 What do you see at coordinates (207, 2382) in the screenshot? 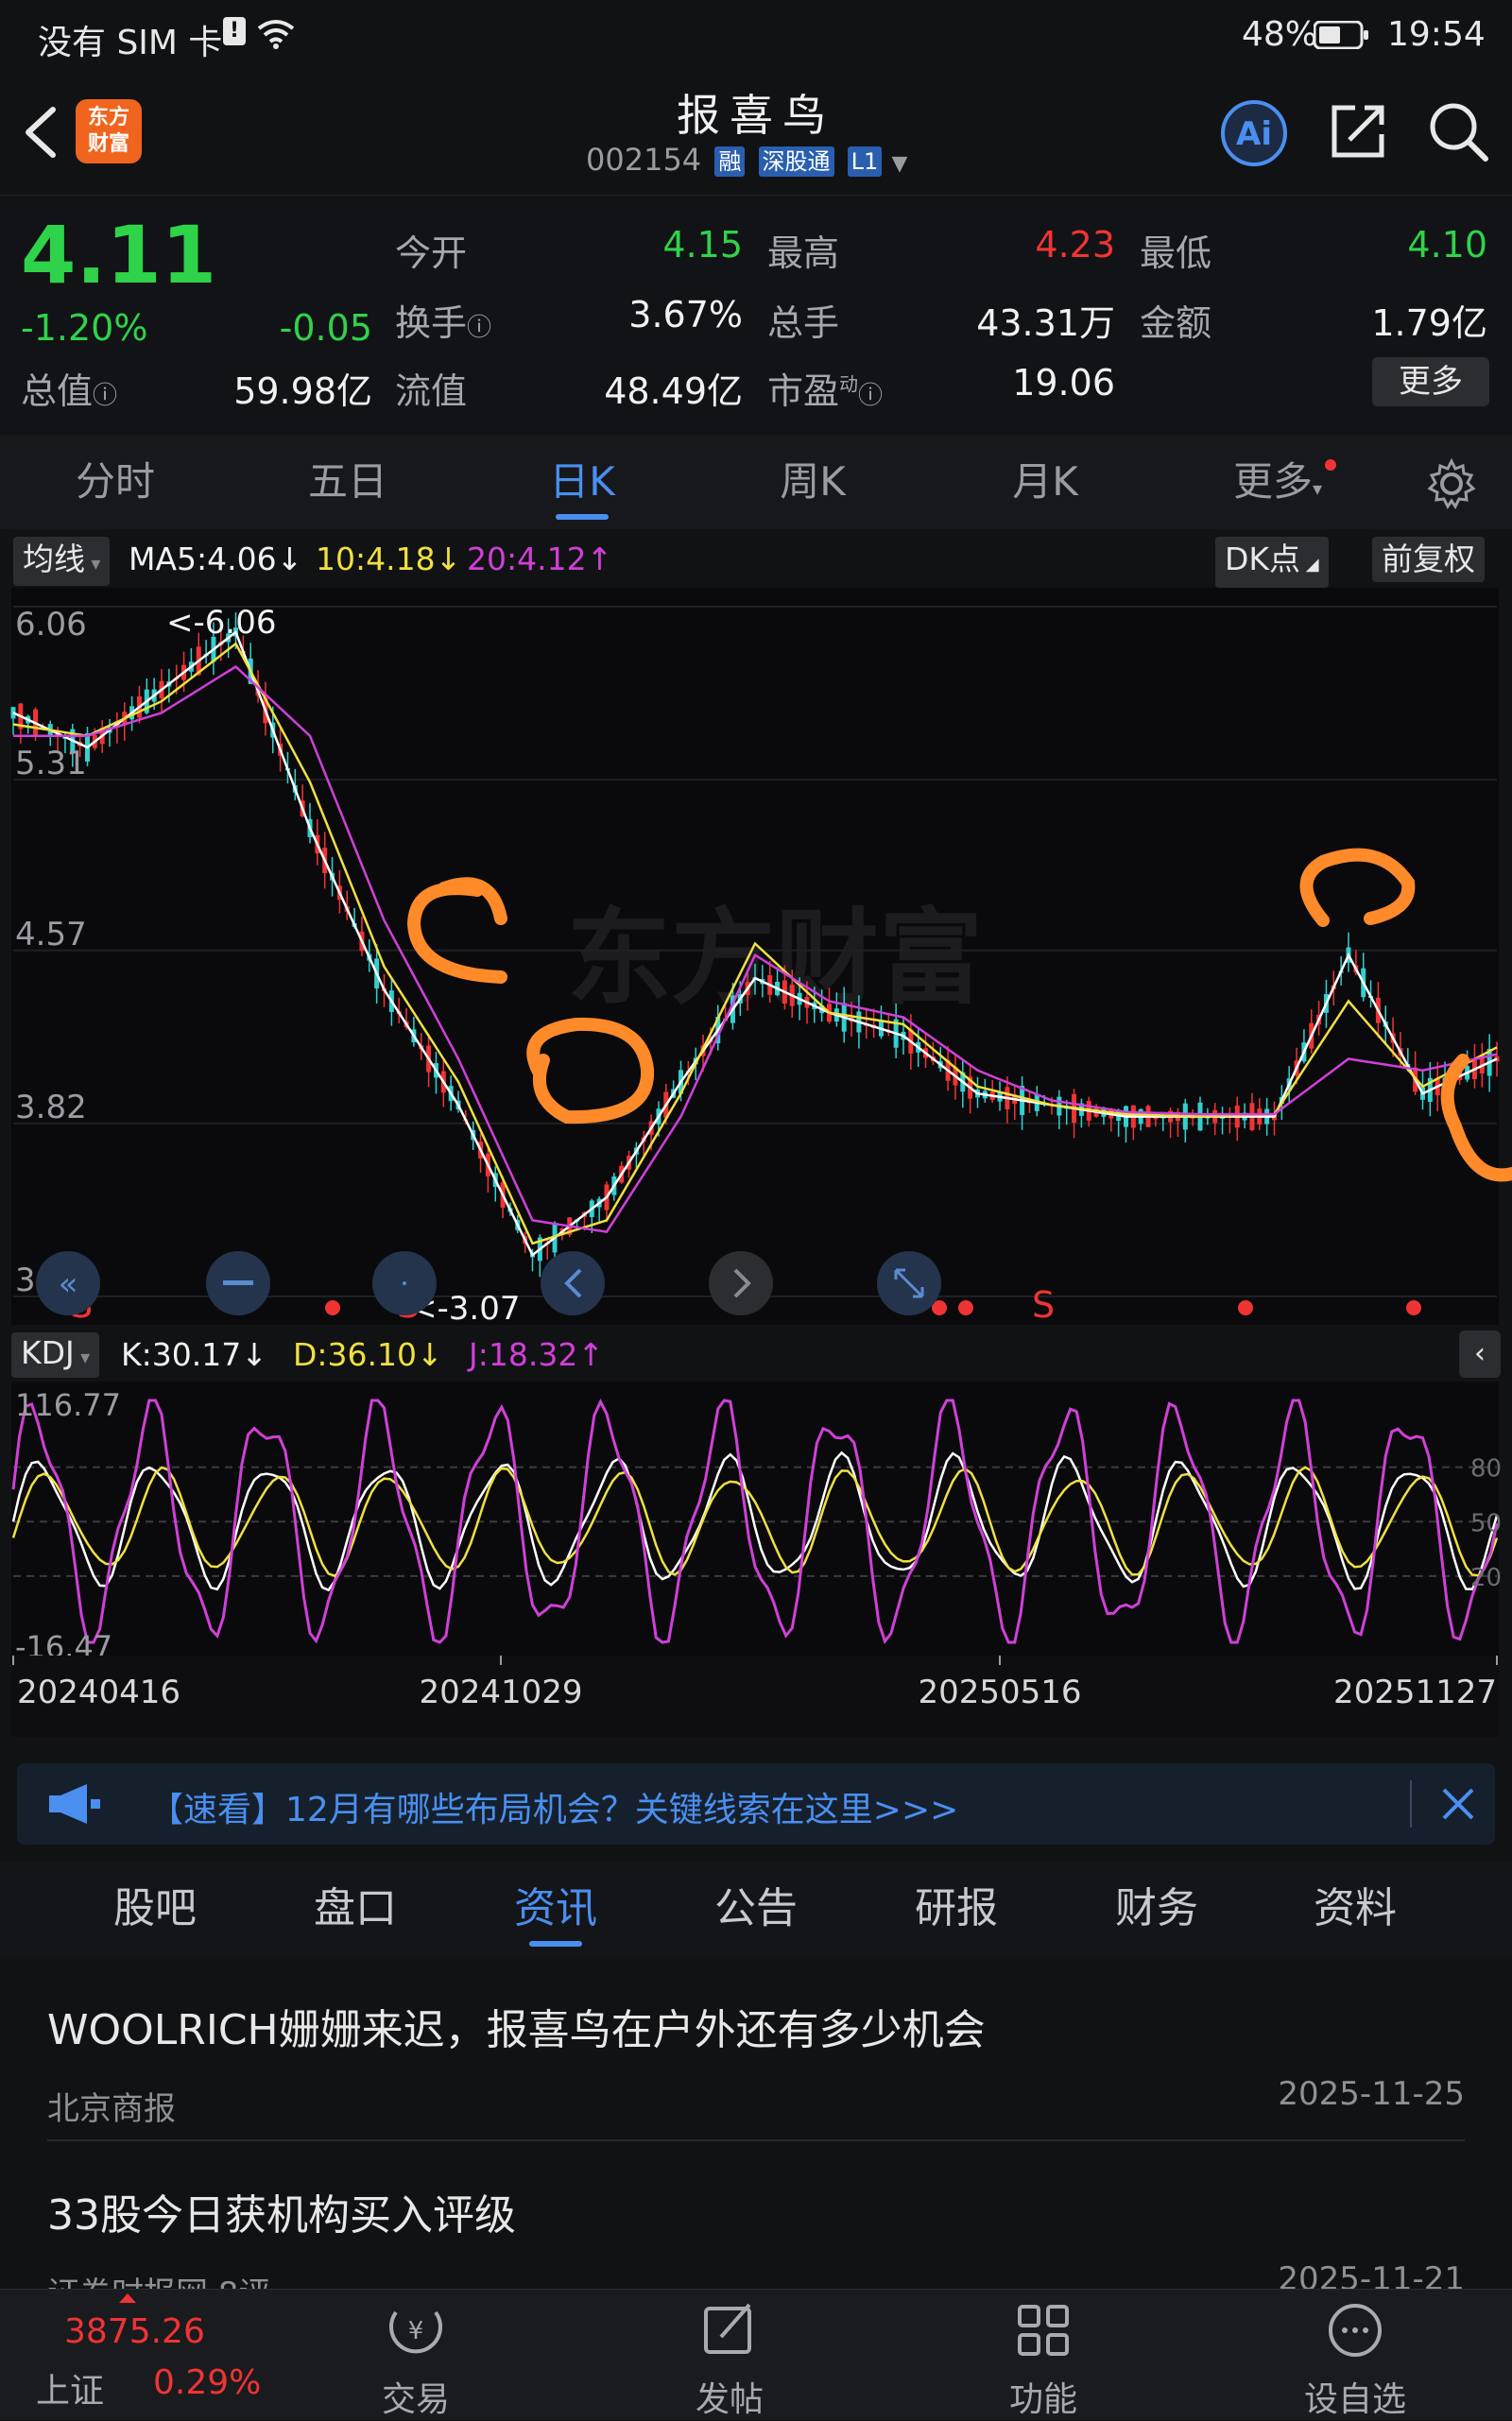
I see `index-change: 0.29%` at bounding box center [207, 2382].